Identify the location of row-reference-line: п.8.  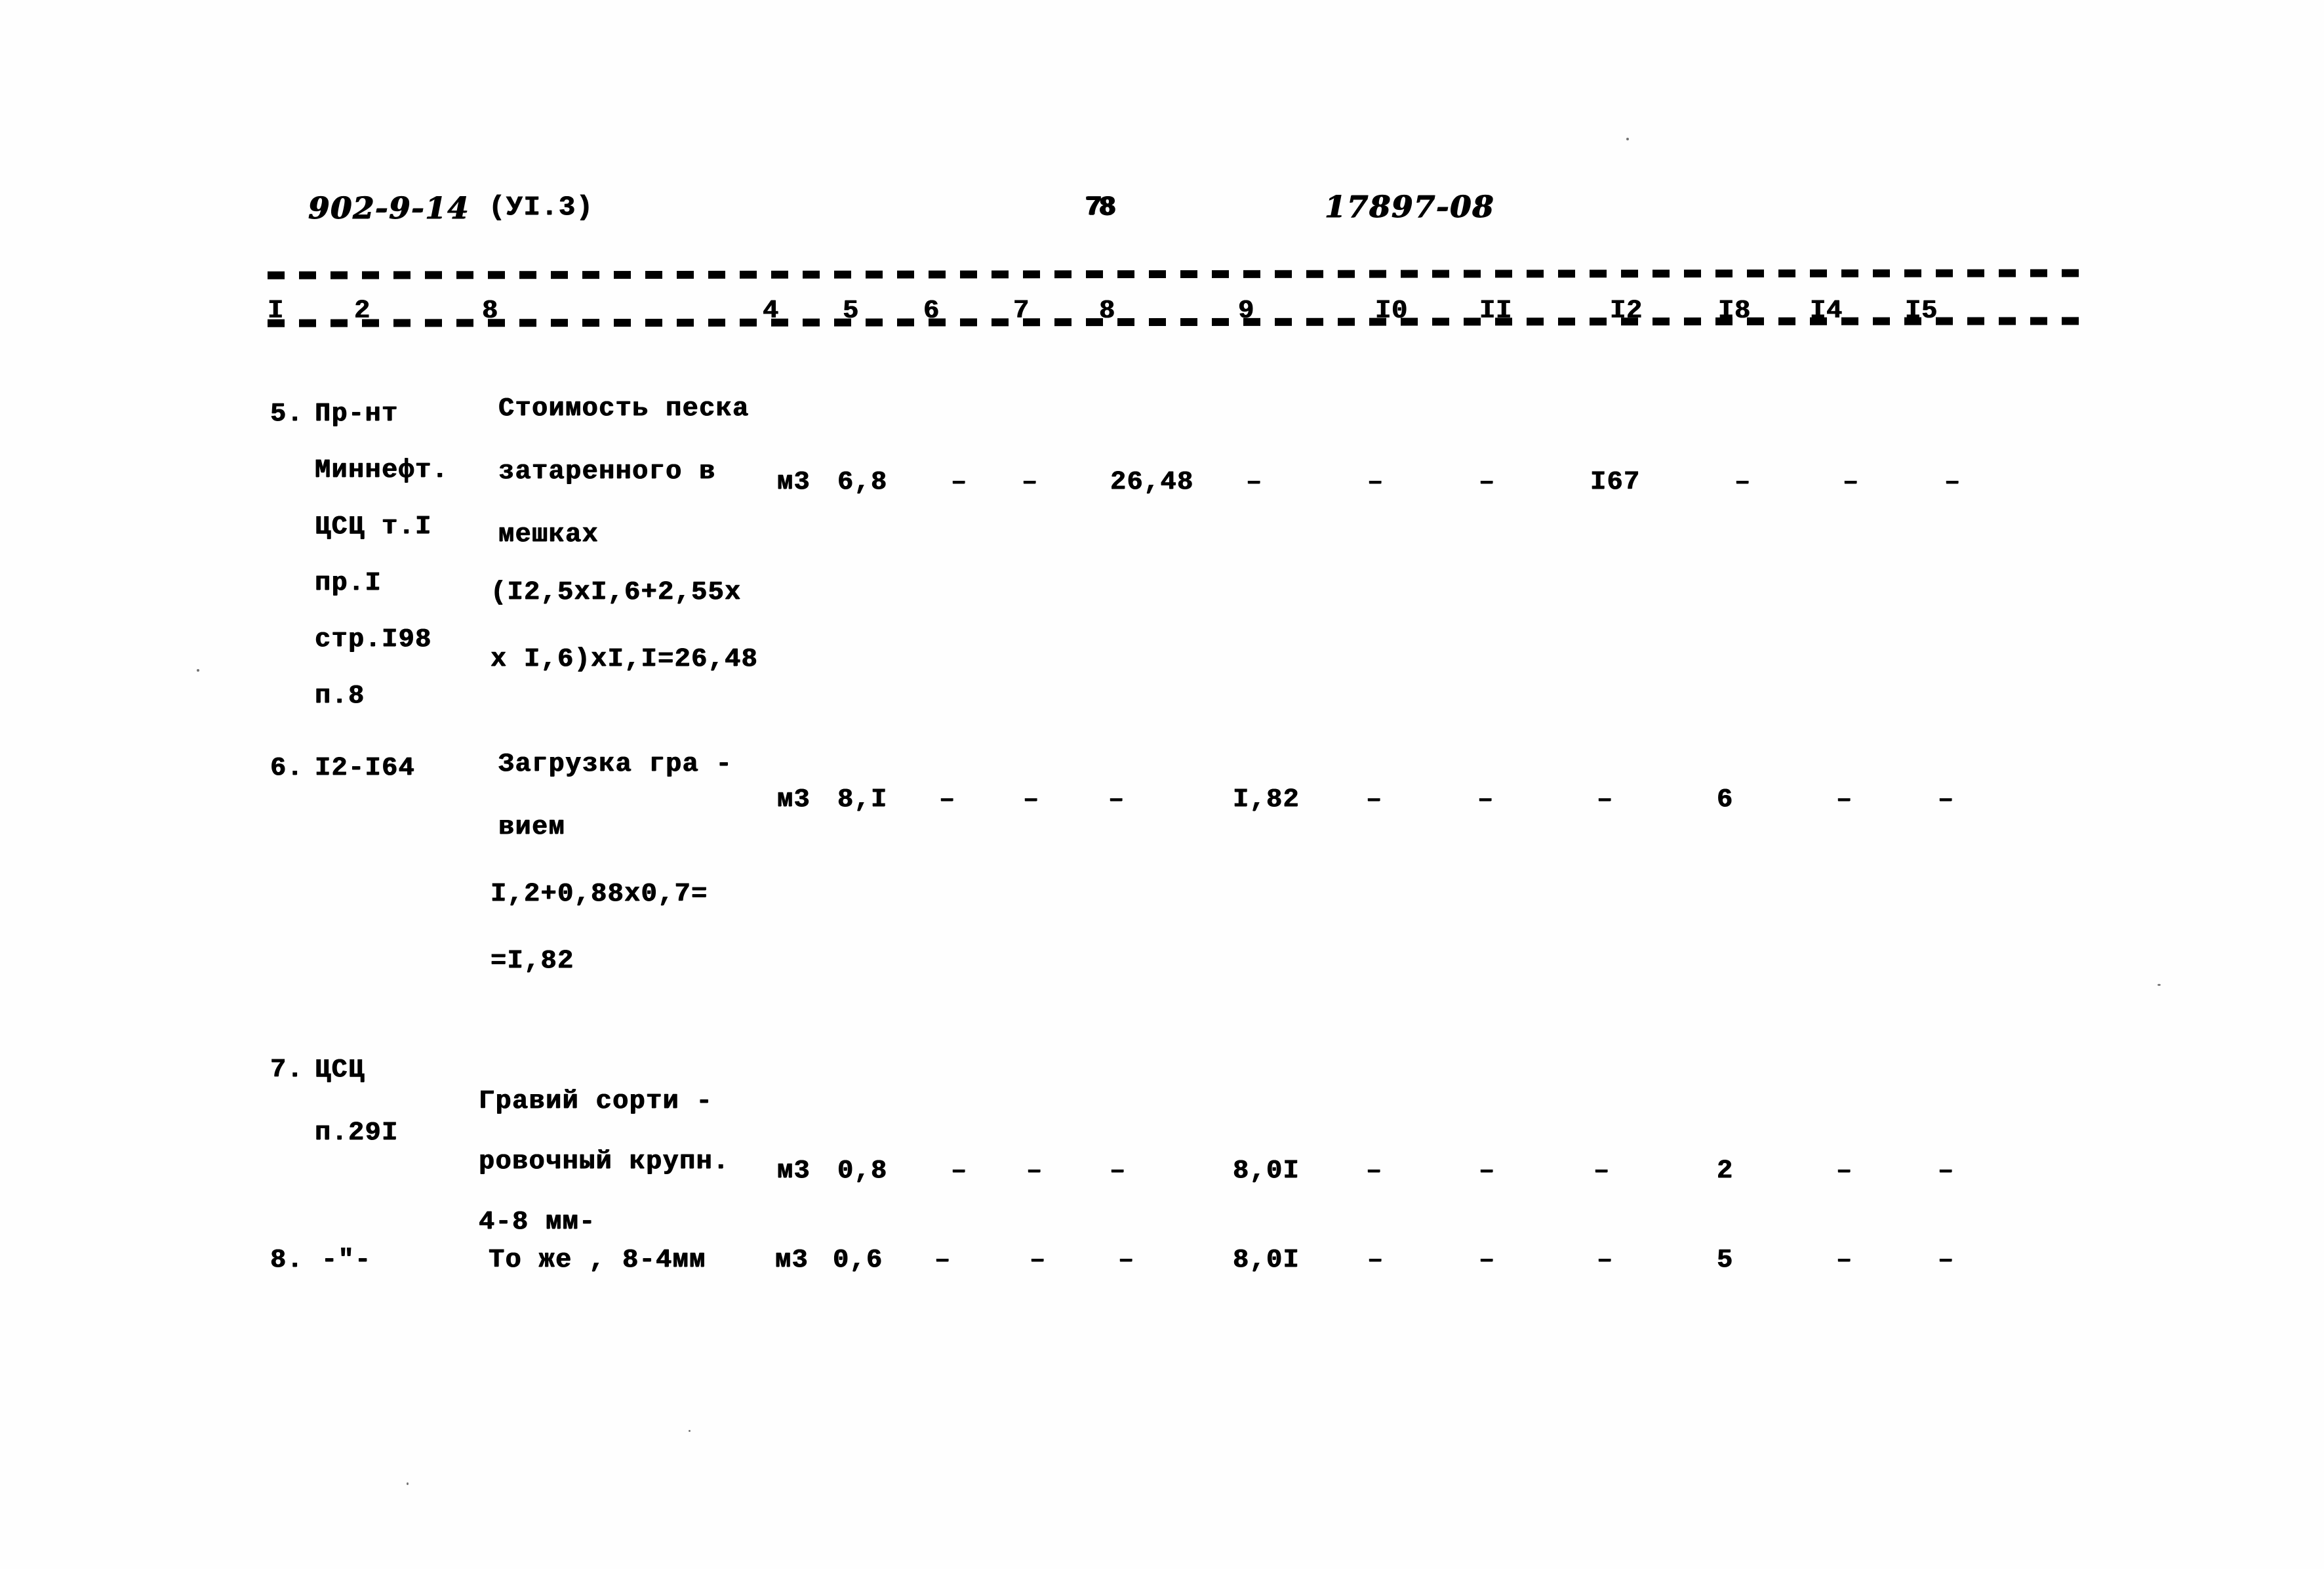
(340, 696).